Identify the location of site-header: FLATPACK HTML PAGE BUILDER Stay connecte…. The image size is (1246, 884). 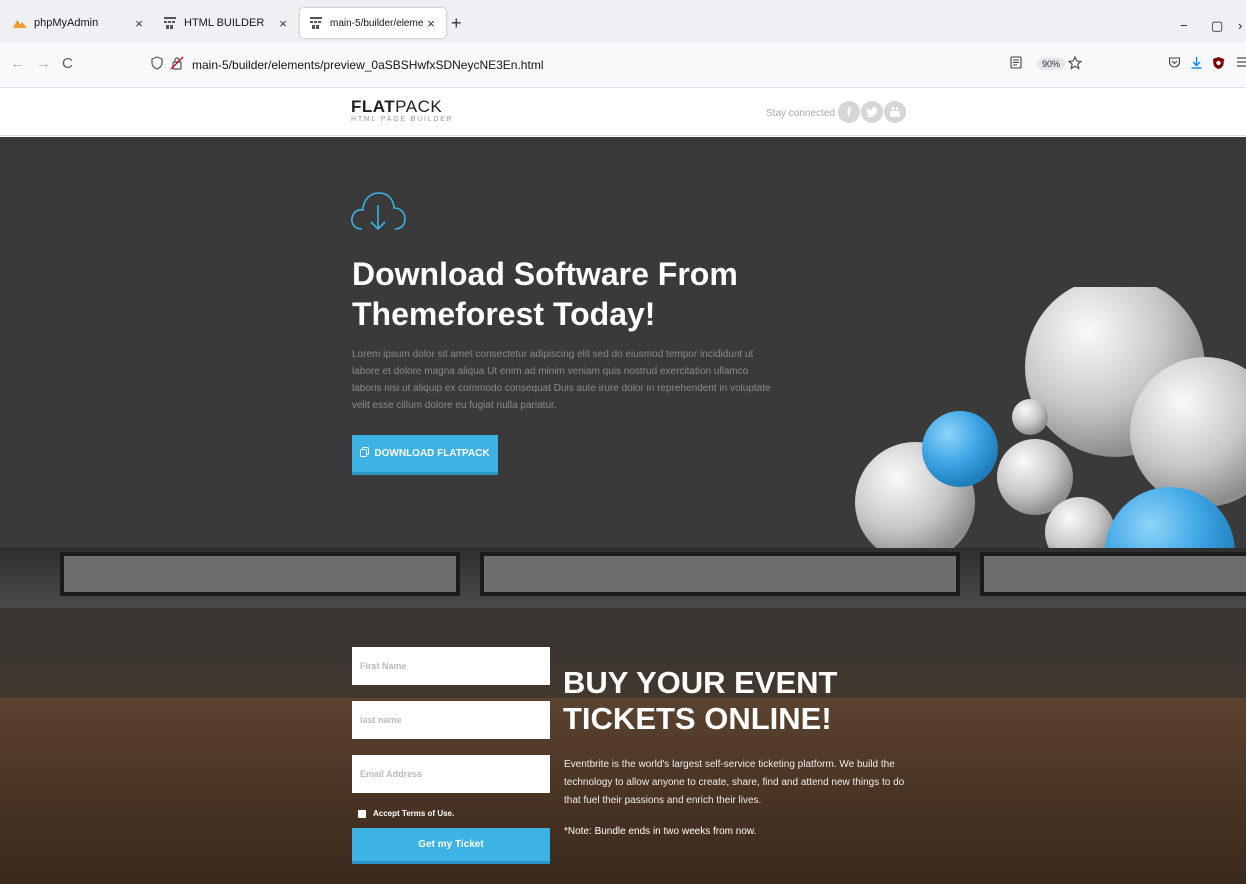
(623, 112).